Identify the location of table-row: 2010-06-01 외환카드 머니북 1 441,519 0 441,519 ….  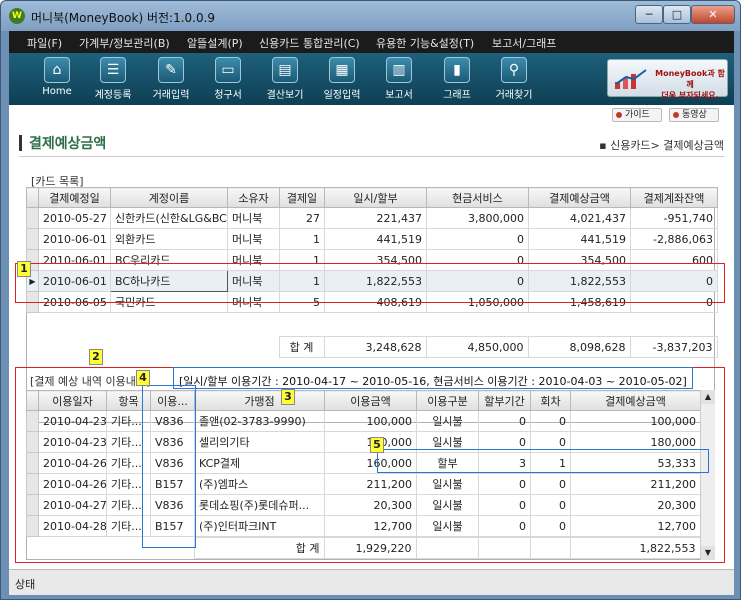
(372, 239).